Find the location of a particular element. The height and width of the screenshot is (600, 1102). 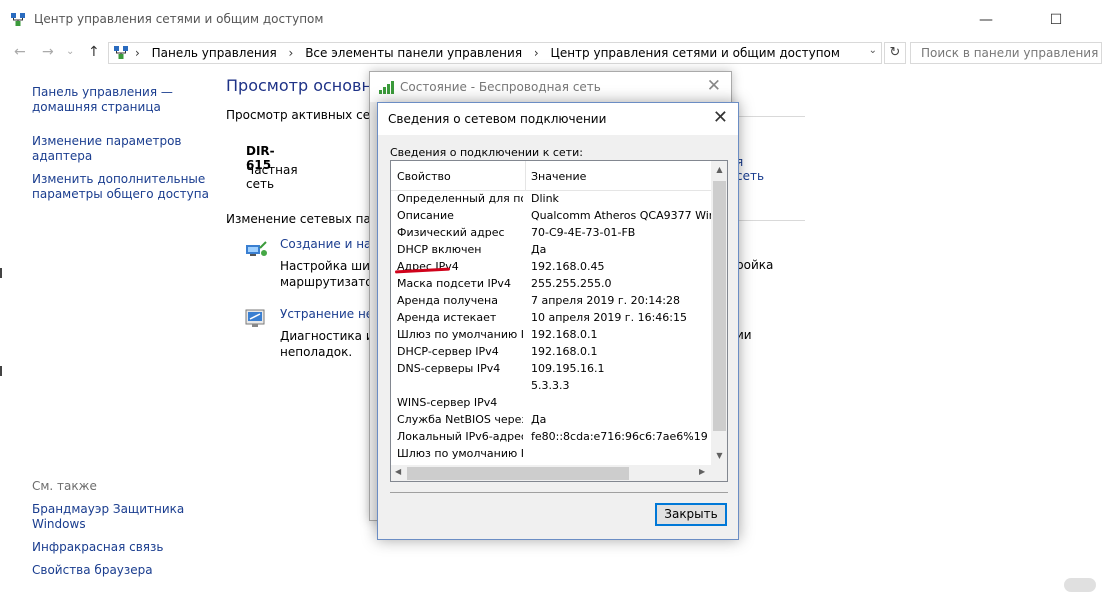

column-header-property: Свойство is located at coordinates (424, 176).